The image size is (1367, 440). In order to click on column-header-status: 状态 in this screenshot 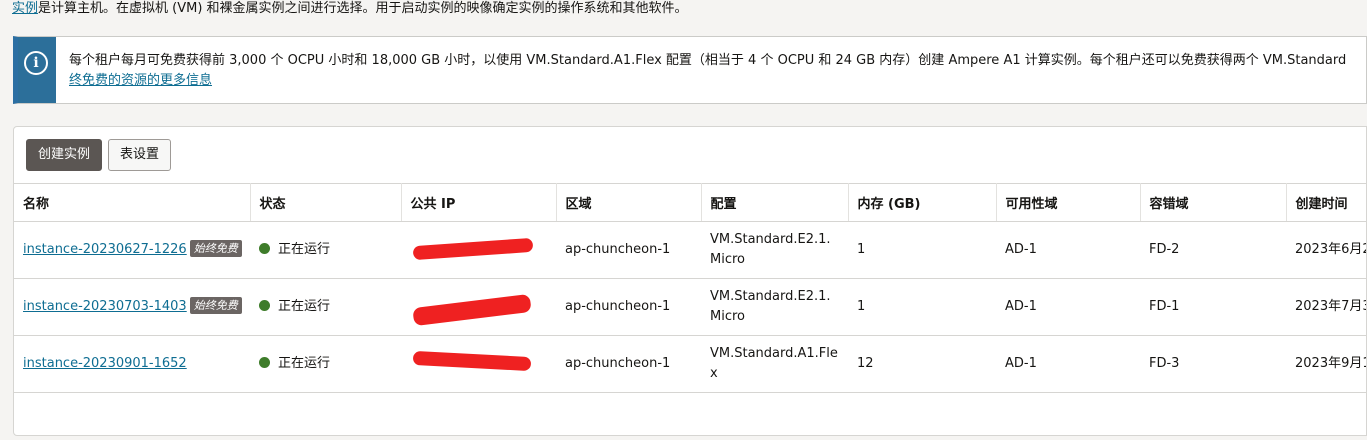, I will do `click(326, 202)`.